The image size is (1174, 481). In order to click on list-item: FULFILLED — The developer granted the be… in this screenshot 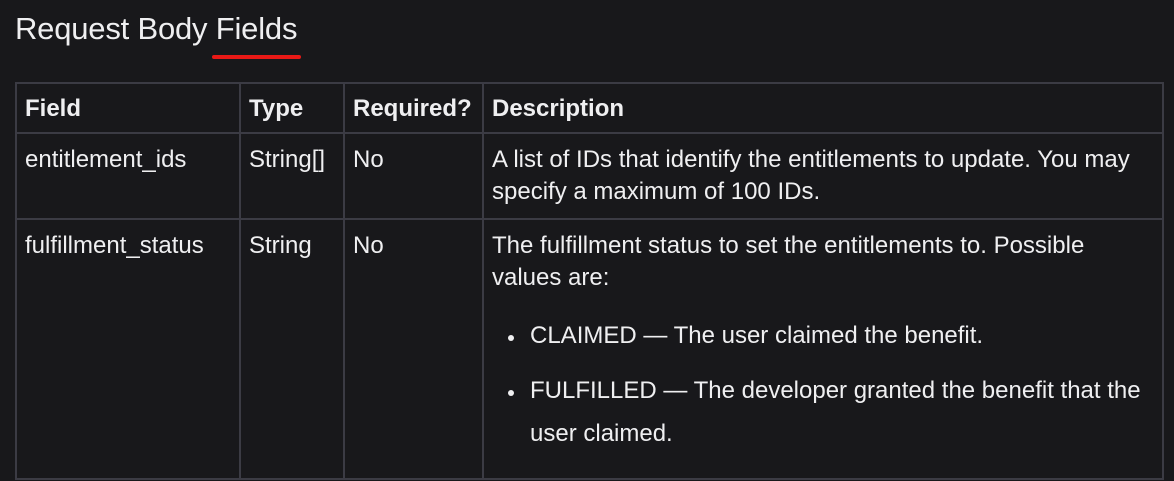, I will do `click(840, 412)`.